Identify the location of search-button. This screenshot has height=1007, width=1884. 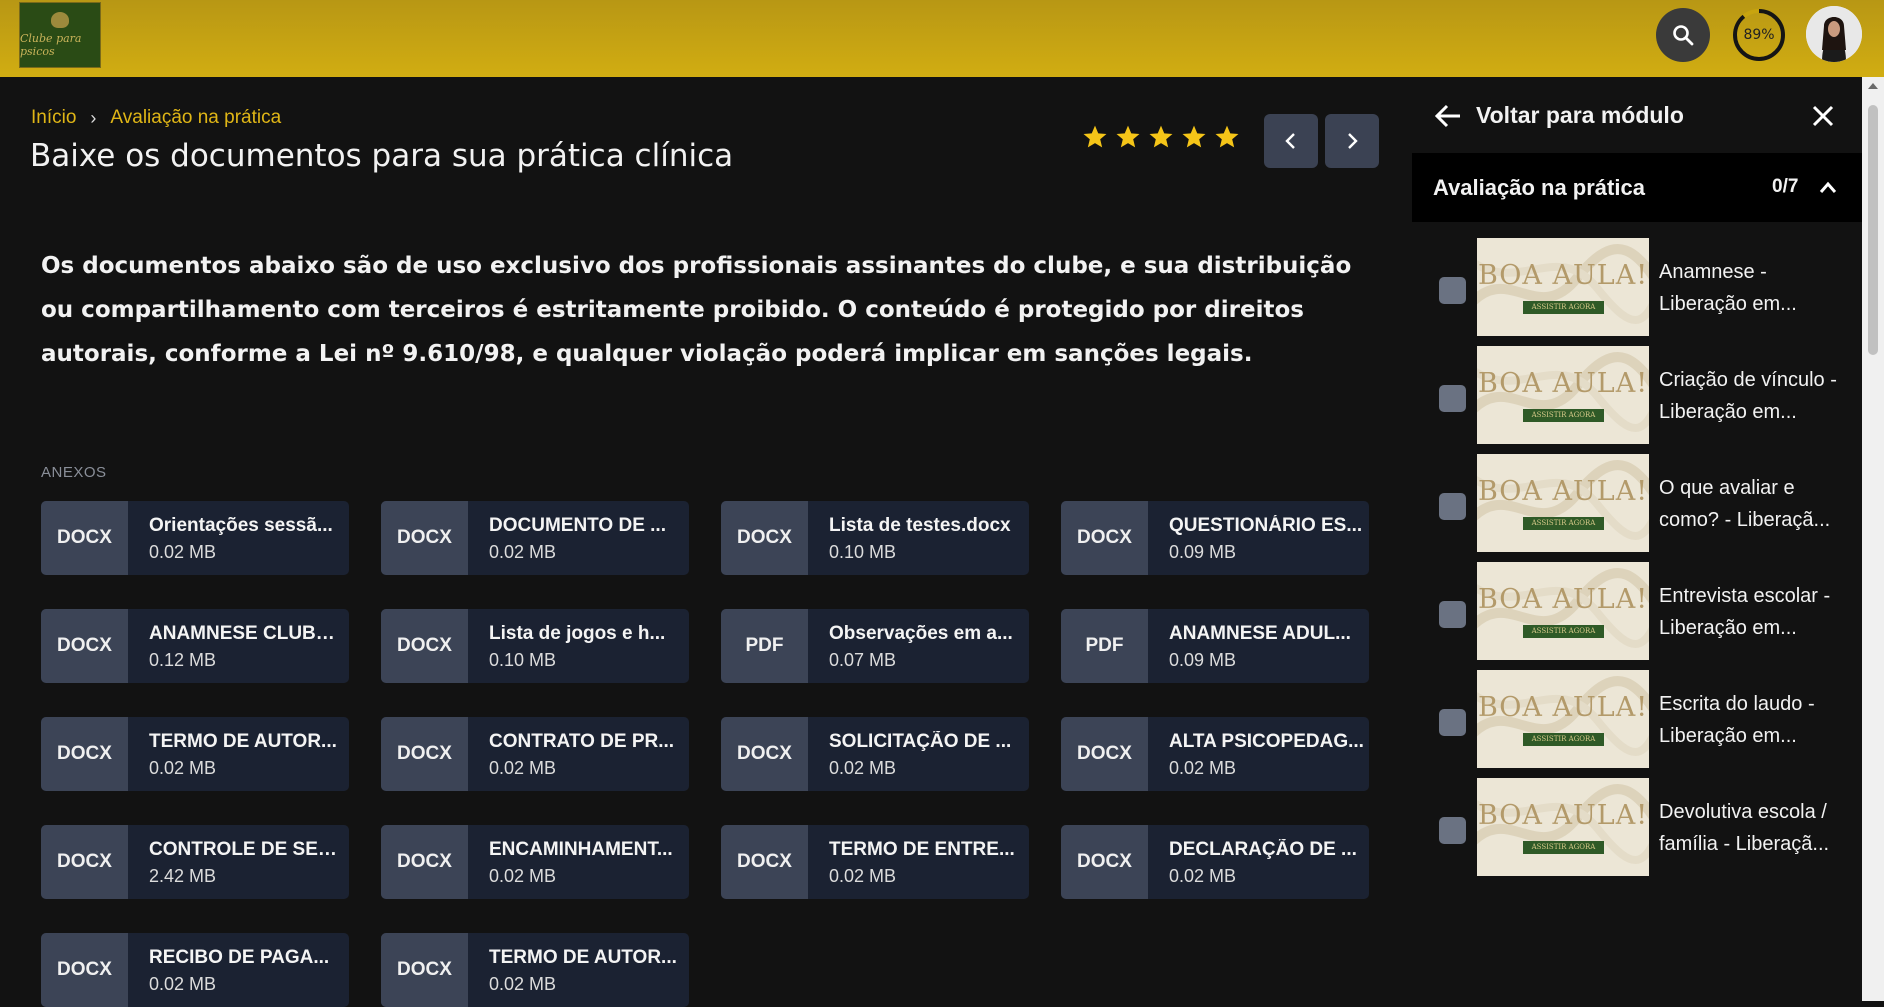
(1683, 35).